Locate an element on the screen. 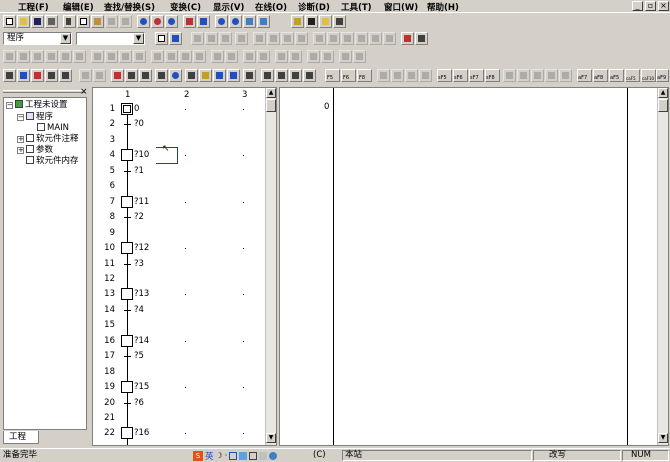 This screenshot has width=670, height=462. falling-edge-button is located at coordinates (171, 56).